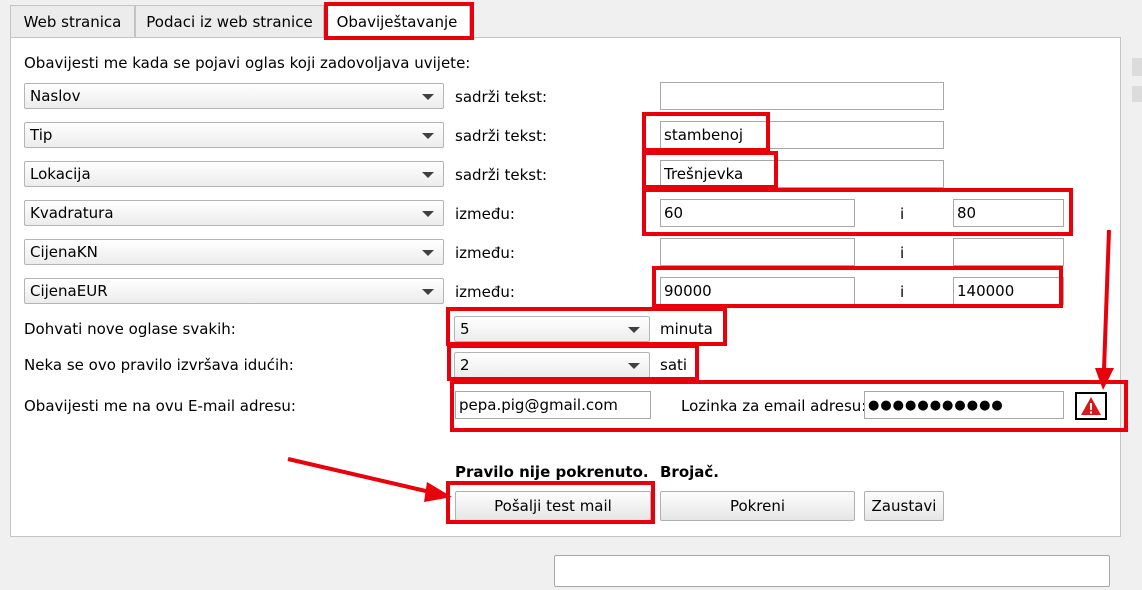 The image size is (1142, 590). I want to click on interval-label: Dohvati nove oglase svakih:, so click(130, 329).